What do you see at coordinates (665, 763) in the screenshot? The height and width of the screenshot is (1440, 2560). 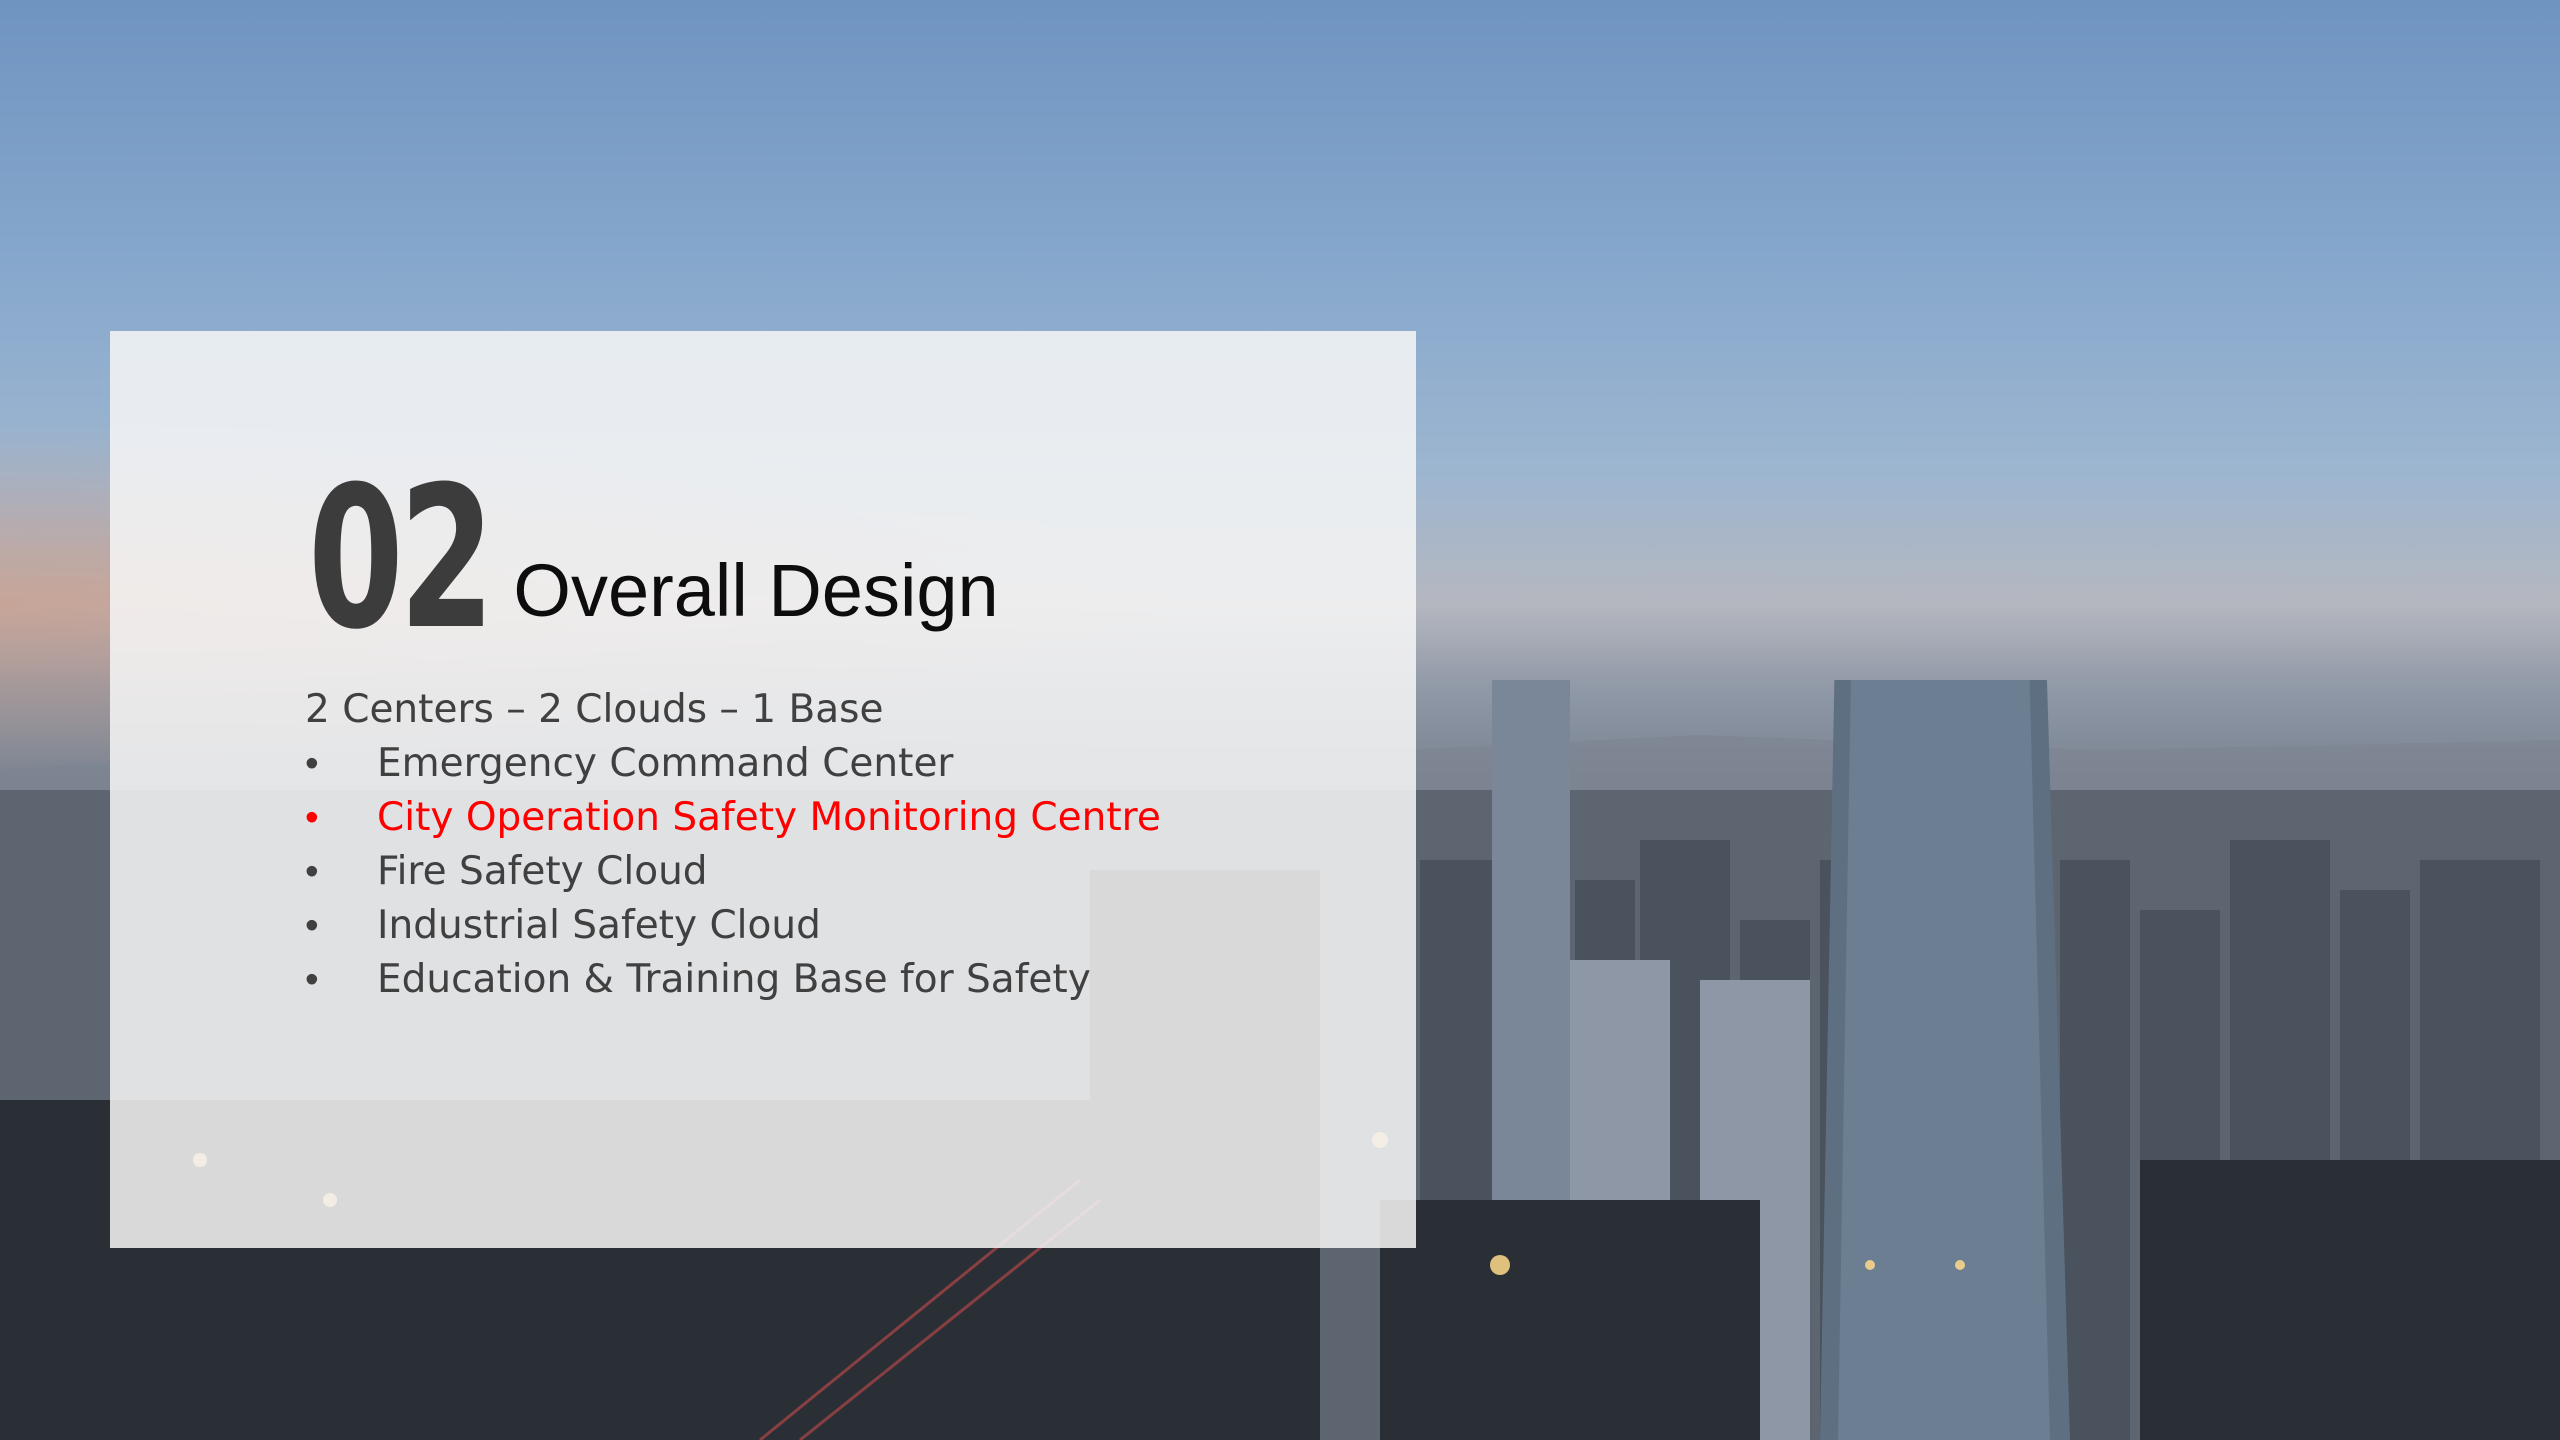 I see `list-item-label: Emergency Command Center` at bounding box center [665, 763].